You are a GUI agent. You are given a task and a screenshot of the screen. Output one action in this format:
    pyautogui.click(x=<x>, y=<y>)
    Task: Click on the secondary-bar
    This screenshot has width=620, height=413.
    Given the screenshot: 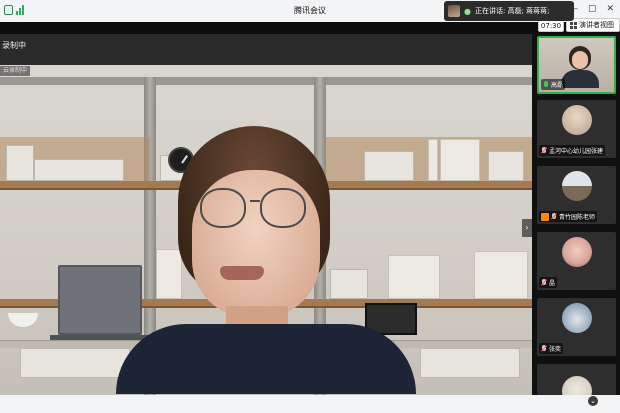 What is the action you would take?
    pyautogui.click(x=310, y=28)
    